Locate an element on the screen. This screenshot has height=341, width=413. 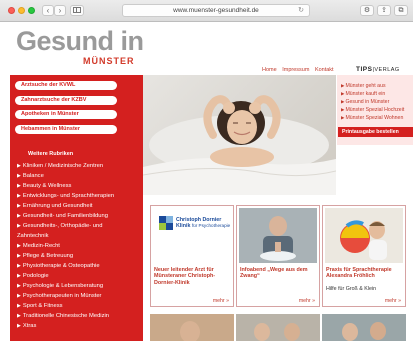
back-button: ‹ is located at coordinates (48, 10).